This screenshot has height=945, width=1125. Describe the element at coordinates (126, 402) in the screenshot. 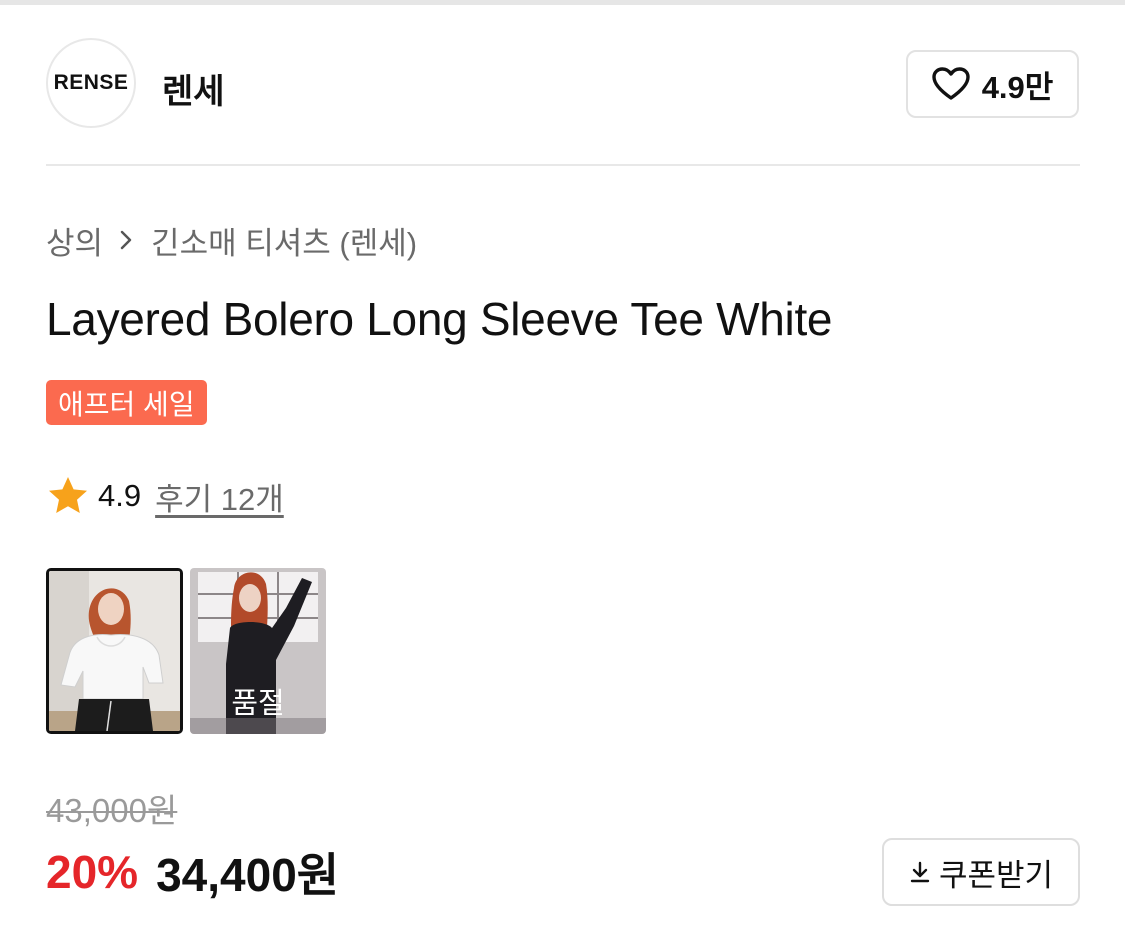

I see `sale-badge: 애프터 세일` at that location.